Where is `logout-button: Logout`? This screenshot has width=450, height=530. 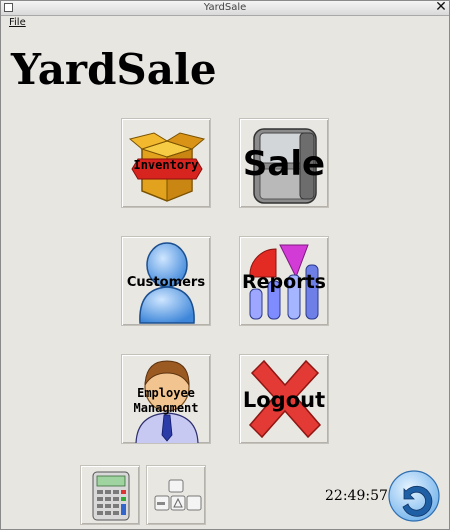 logout-button: Logout is located at coordinates (284, 399).